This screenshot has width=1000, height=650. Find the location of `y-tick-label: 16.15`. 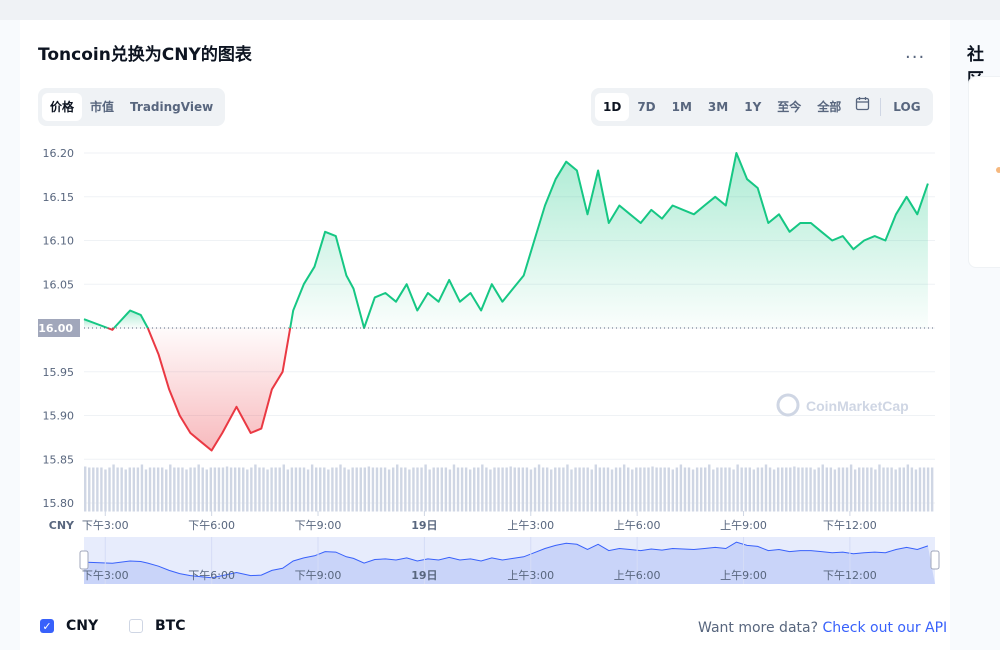

y-tick-label: 16.15 is located at coordinates (59, 197).